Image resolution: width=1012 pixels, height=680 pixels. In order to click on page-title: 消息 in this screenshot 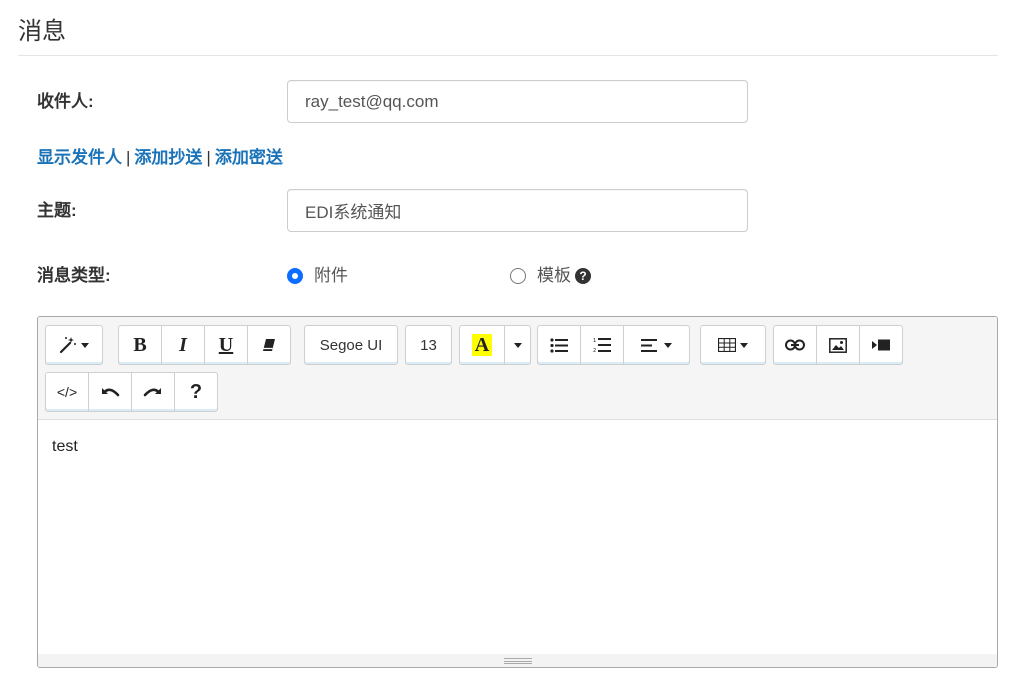, I will do `click(42, 31)`.